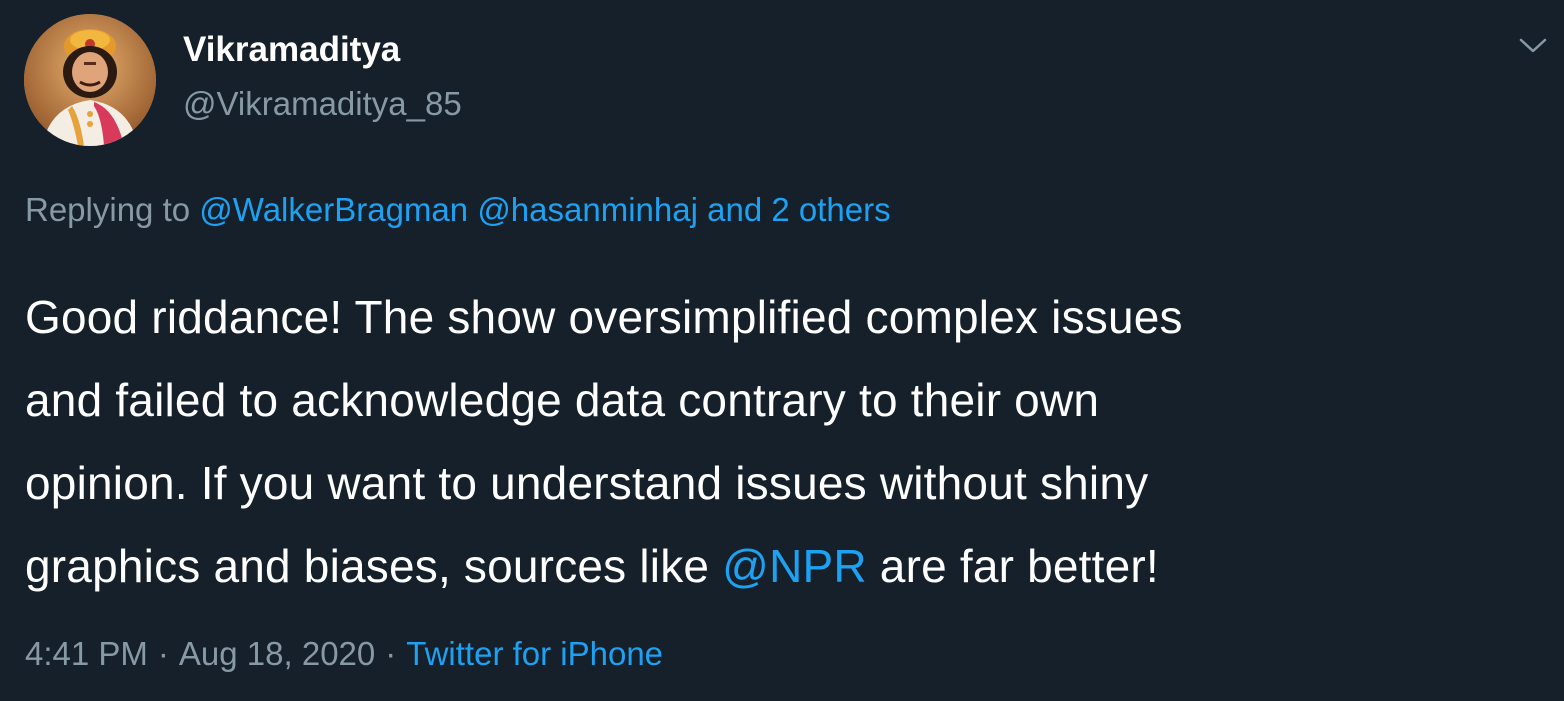  What do you see at coordinates (333, 209) in the screenshot?
I see `mention-walkerbragman: @WalkerBragman` at bounding box center [333, 209].